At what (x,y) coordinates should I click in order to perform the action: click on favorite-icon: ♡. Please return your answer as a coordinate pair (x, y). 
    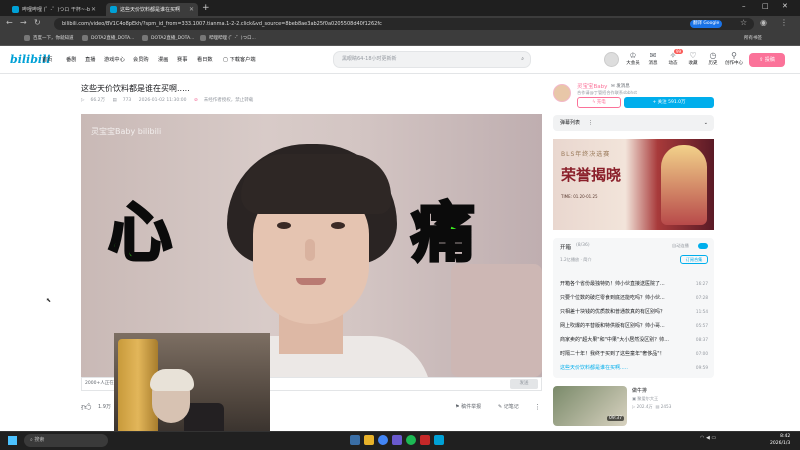
    Looking at the image, I should click on (693, 55).